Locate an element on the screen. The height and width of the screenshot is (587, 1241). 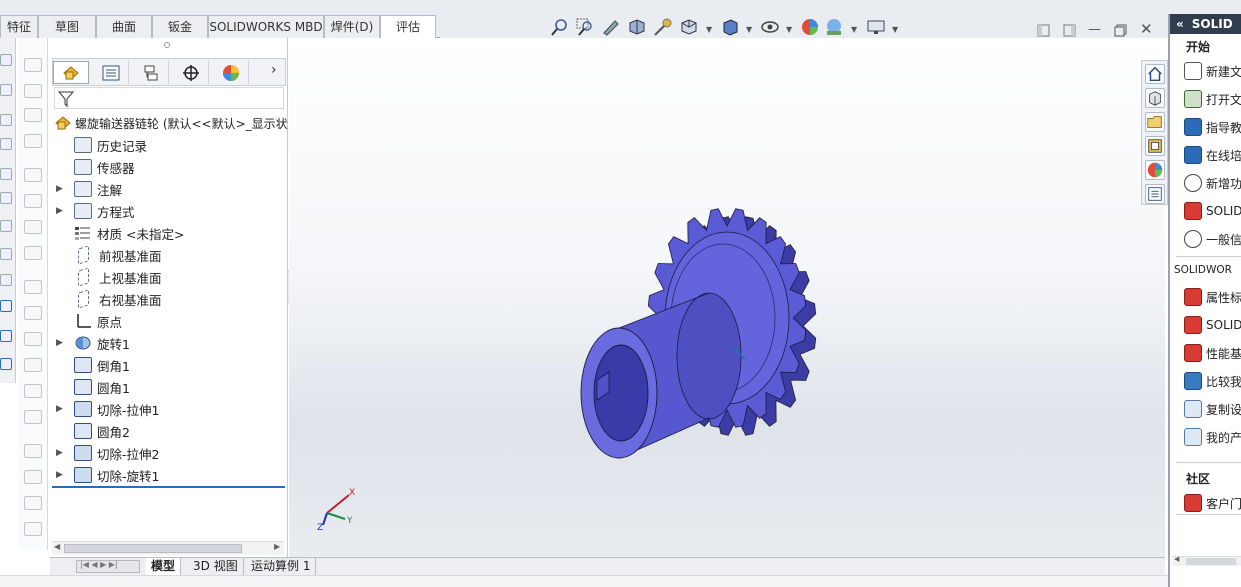
tab-sketch: 草图 is located at coordinates (67, 26).